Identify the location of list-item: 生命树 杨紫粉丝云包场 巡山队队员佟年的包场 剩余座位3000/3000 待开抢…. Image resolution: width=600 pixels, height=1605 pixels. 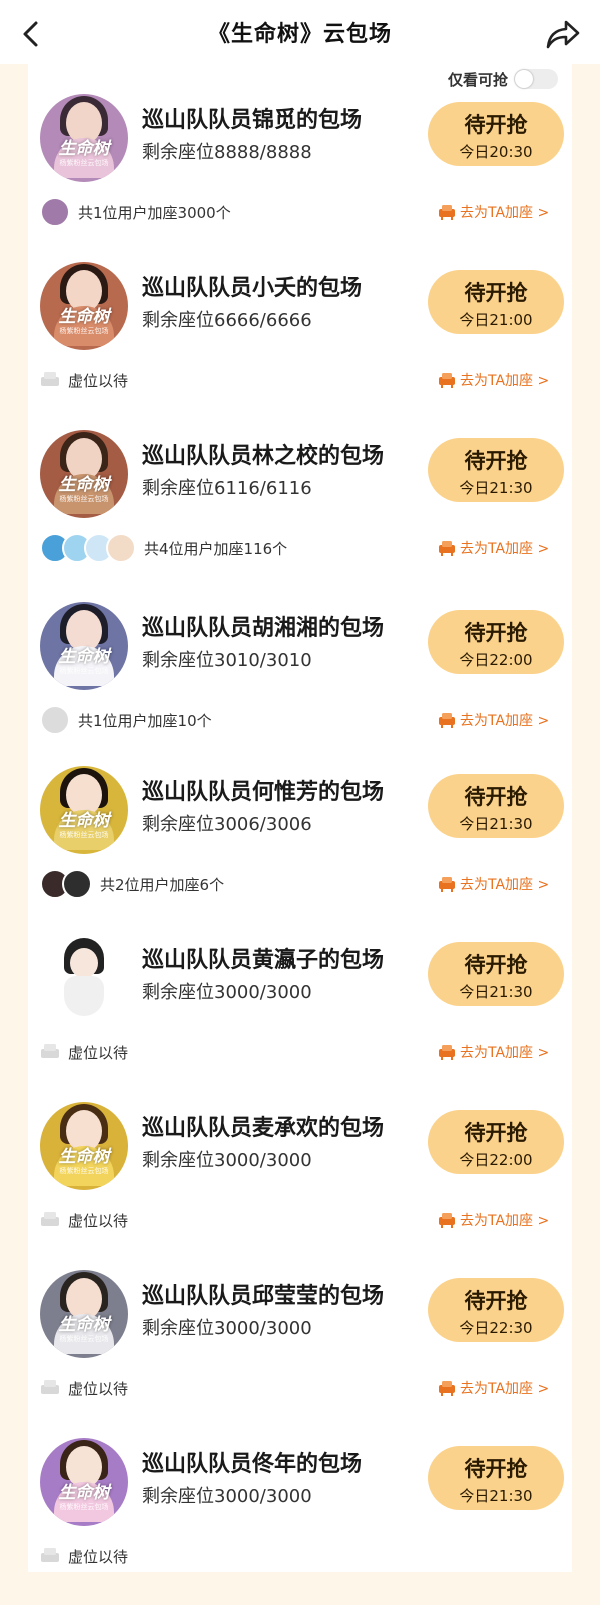
(300, 1521).